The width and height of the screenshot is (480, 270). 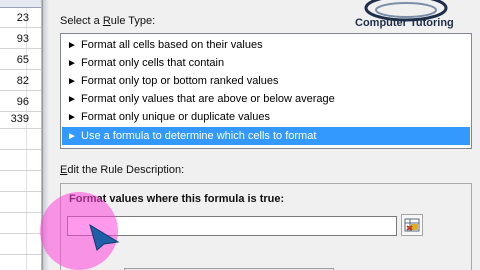 What do you see at coordinates (104, 237) in the screenshot?
I see `mouse-pointer-icon` at bounding box center [104, 237].